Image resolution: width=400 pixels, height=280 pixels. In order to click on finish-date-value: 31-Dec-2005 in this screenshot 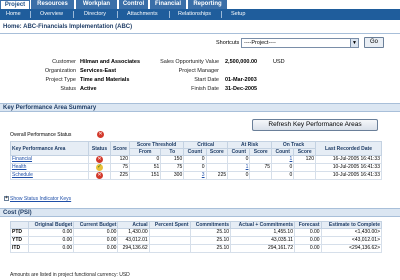, I will do `click(241, 89)`.